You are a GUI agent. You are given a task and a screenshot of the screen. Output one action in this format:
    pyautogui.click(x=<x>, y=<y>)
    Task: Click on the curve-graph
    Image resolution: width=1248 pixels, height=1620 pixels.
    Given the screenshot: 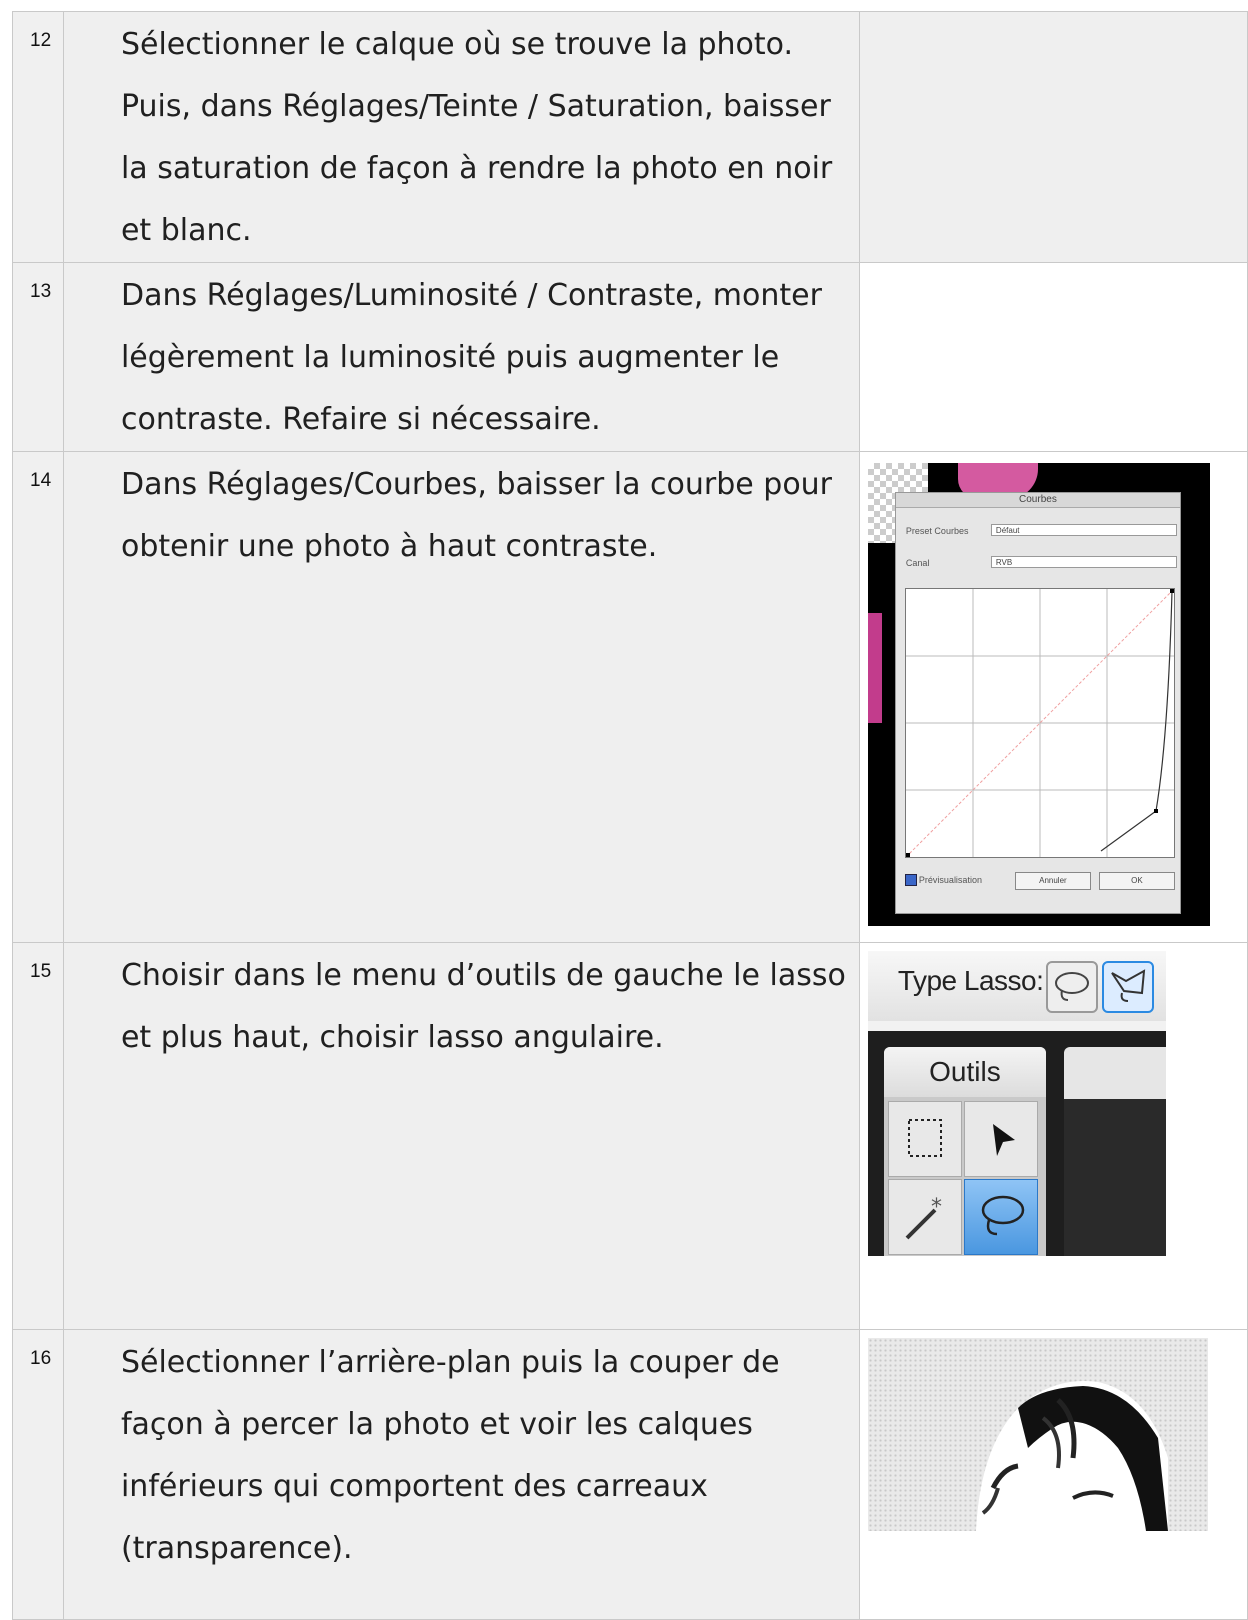 What is the action you would take?
    pyautogui.click(x=1039, y=723)
    